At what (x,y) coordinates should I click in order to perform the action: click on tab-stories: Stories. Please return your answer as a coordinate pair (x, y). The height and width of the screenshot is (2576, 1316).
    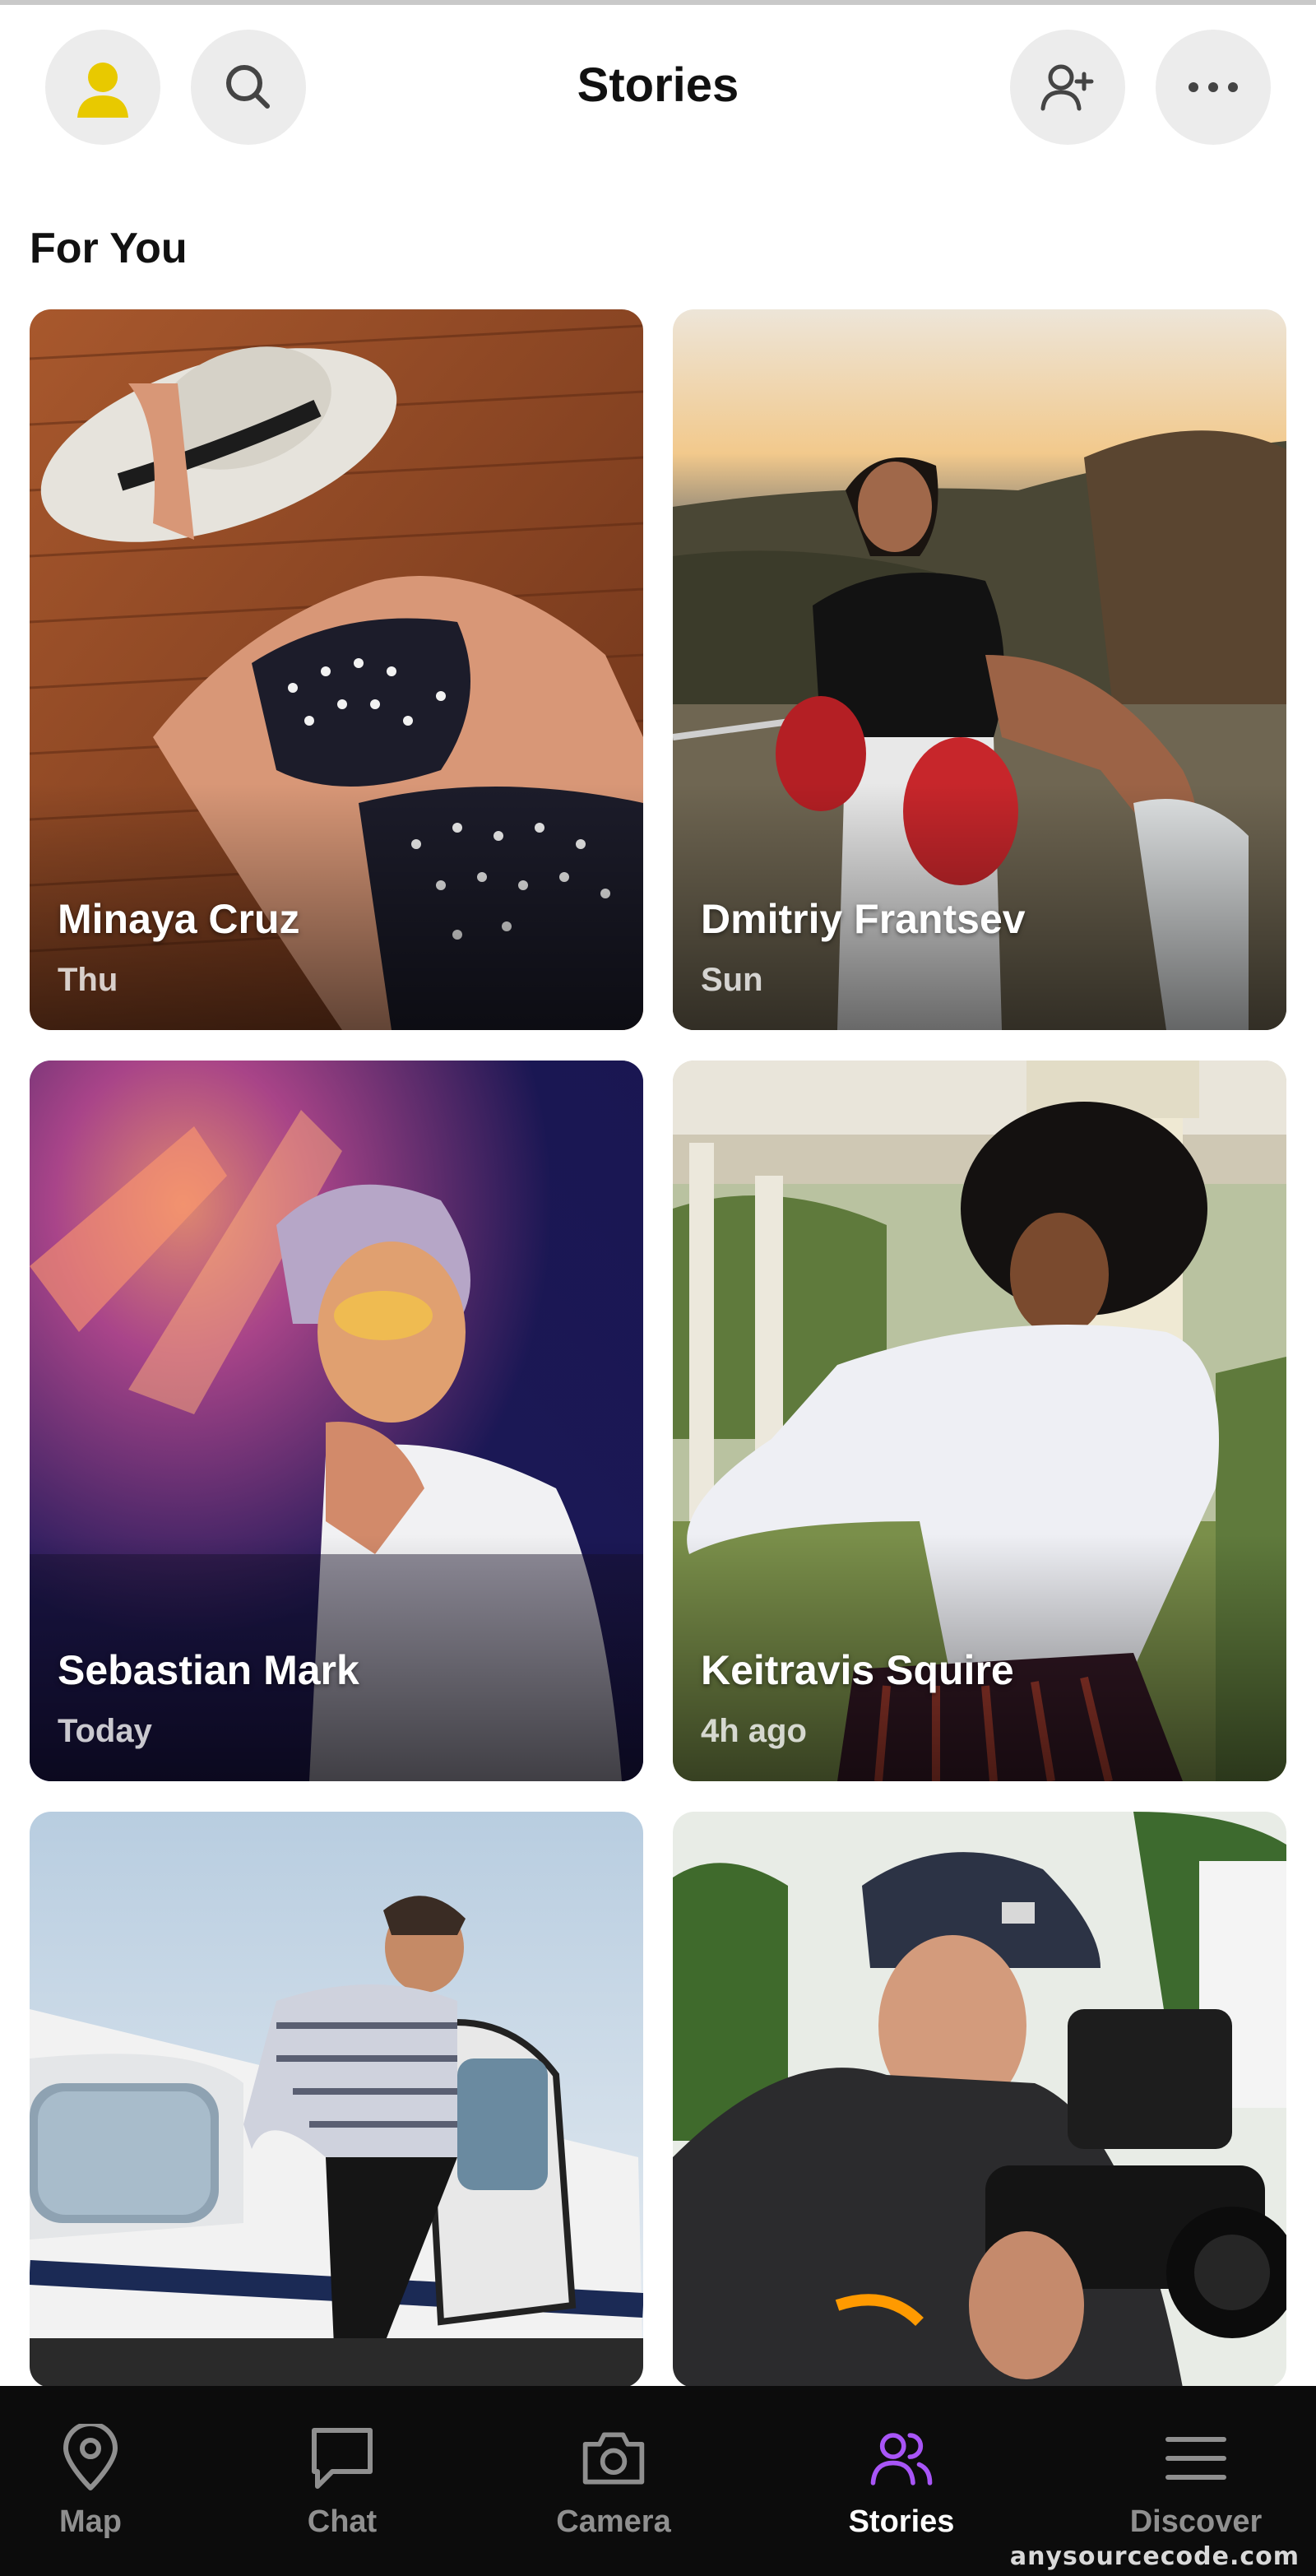
    Looking at the image, I should click on (901, 2481).